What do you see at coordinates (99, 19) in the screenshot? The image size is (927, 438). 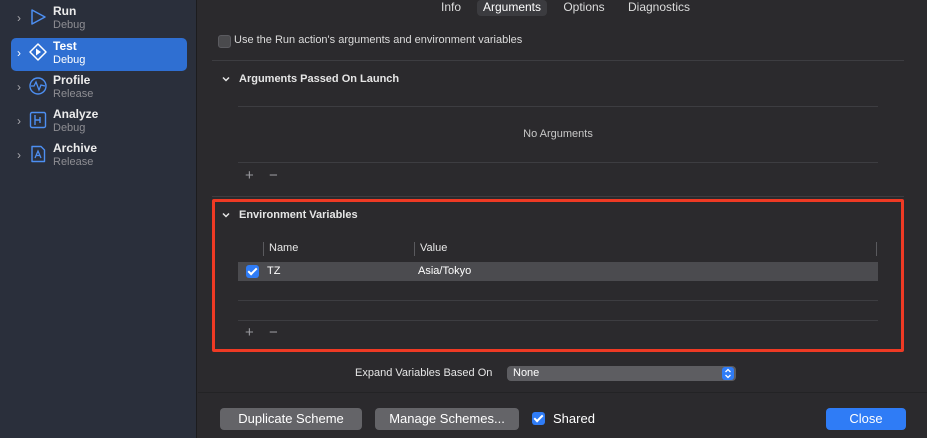 I see `sidebar-item-run: › Run Debug` at bounding box center [99, 19].